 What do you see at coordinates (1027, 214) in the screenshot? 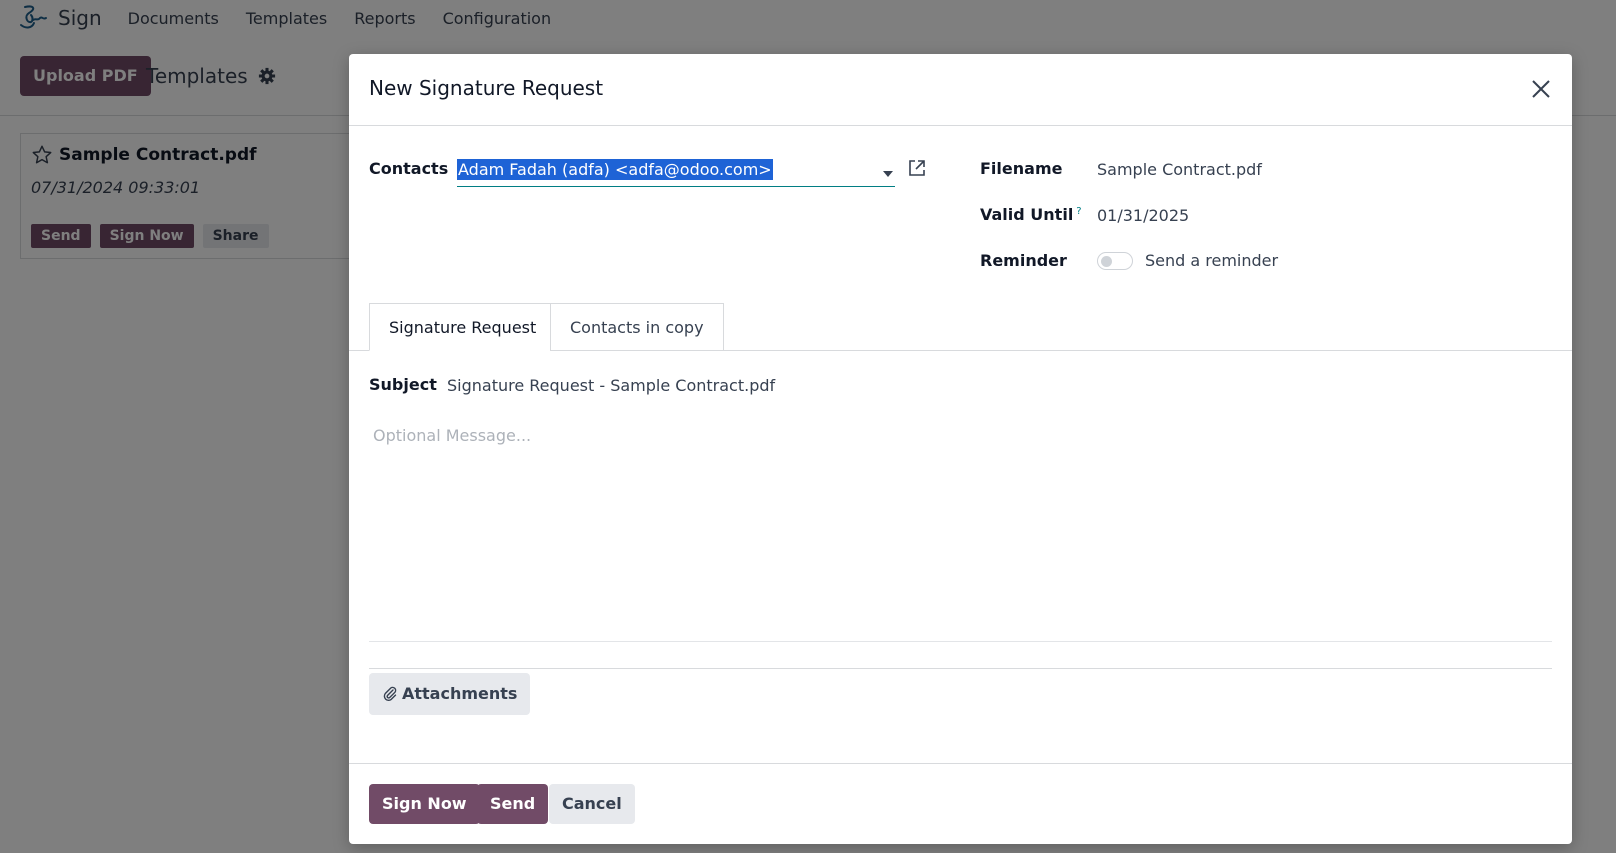
I see `valid-until-label-text: Valid Until` at bounding box center [1027, 214].